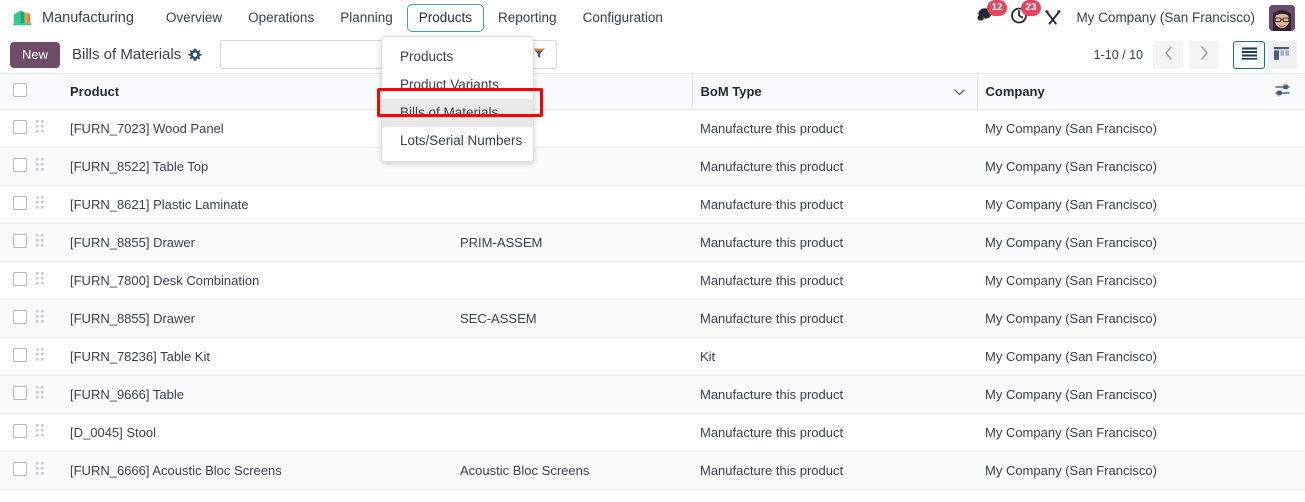 The height and width of the screenshot is (502, 1305). I want to click on chevron-down-icon, so click(961, 91).